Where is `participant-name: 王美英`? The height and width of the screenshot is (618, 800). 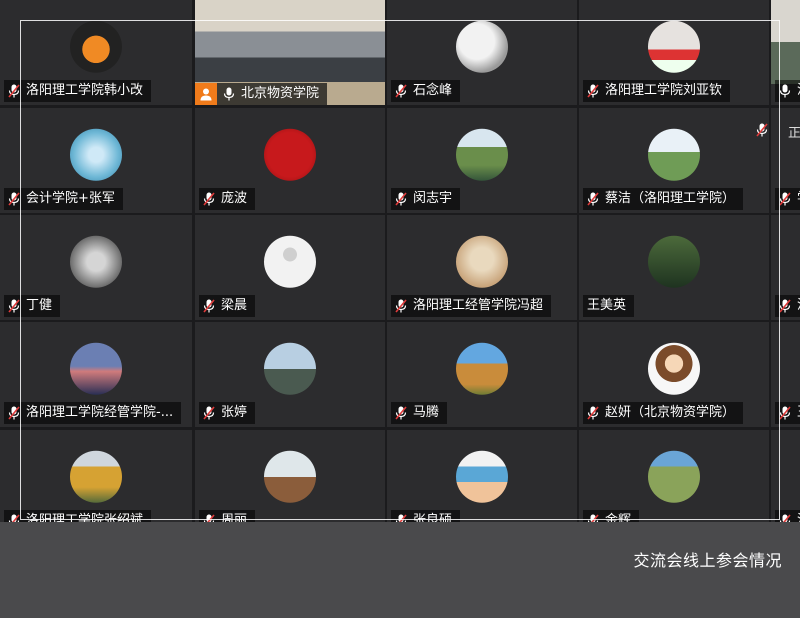
participant-name: 王美英 is located at coordinates (607, 305).